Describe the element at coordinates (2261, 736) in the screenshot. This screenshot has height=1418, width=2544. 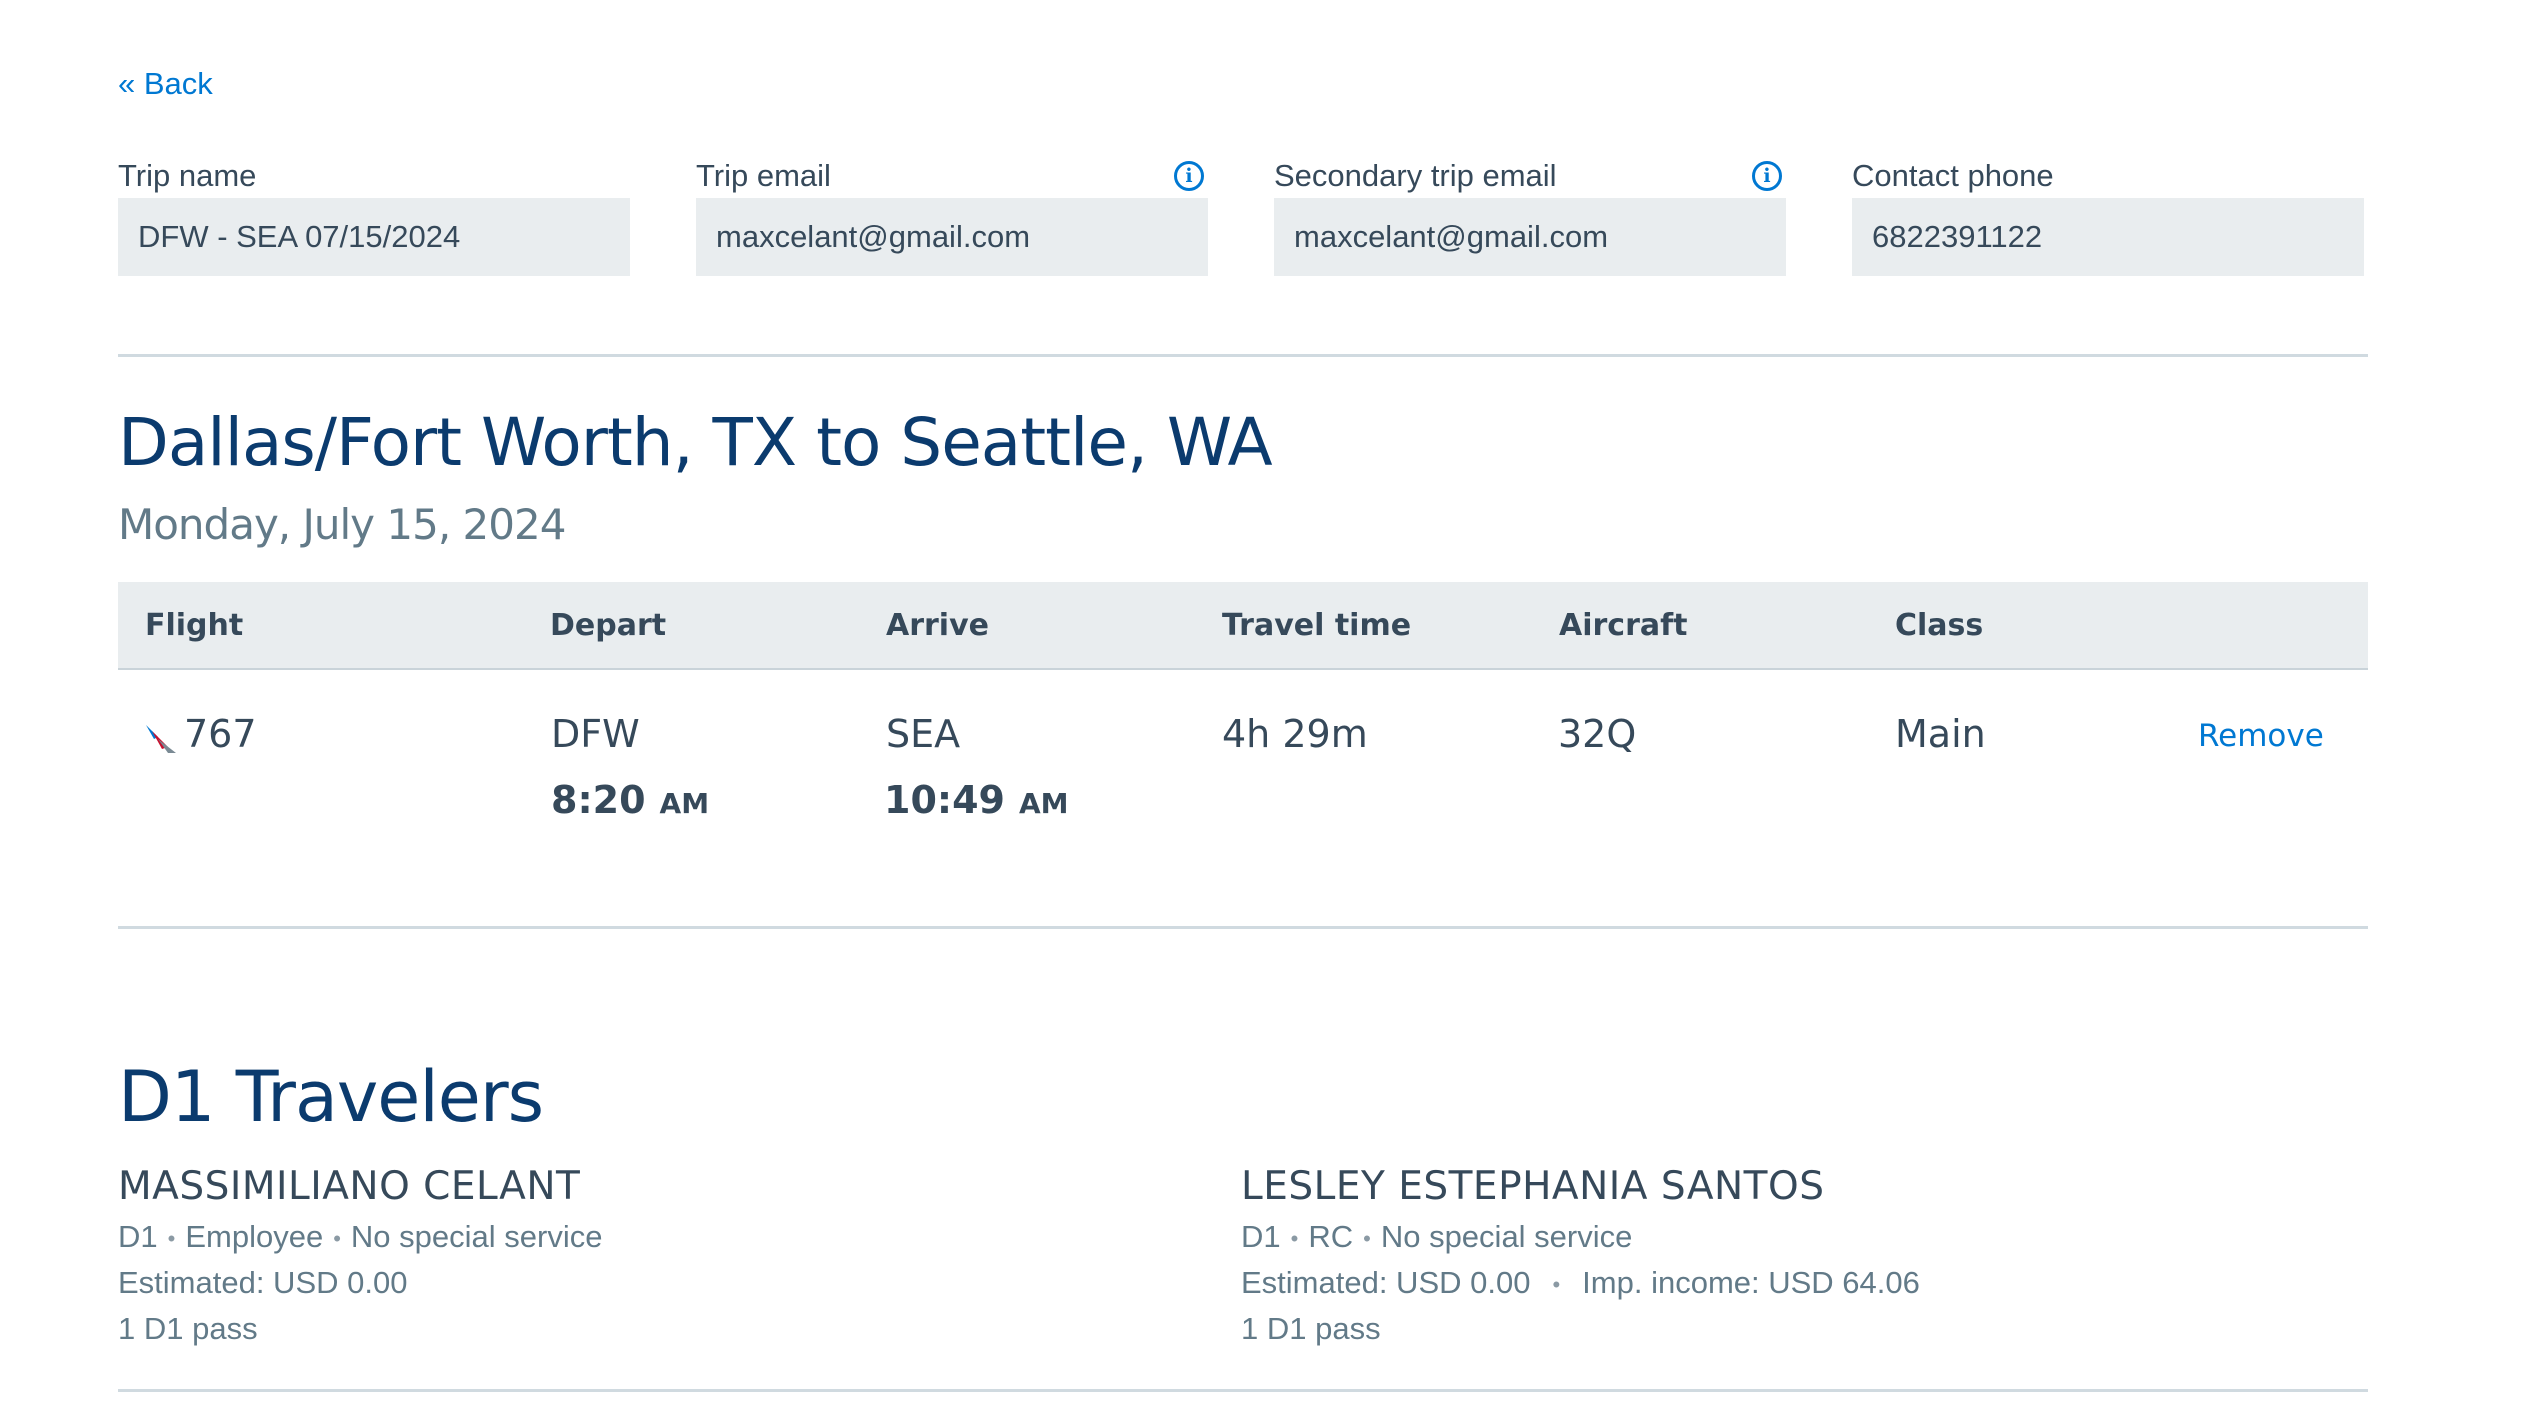
I see `remove-flight-link: Remove` at that location.